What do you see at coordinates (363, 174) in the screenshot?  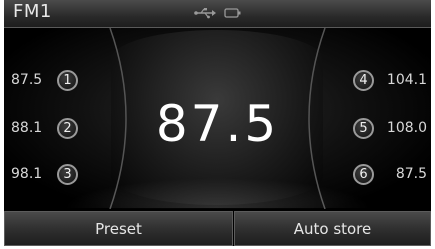 I see `preset-number: 6` at bounding box center [363, 174].